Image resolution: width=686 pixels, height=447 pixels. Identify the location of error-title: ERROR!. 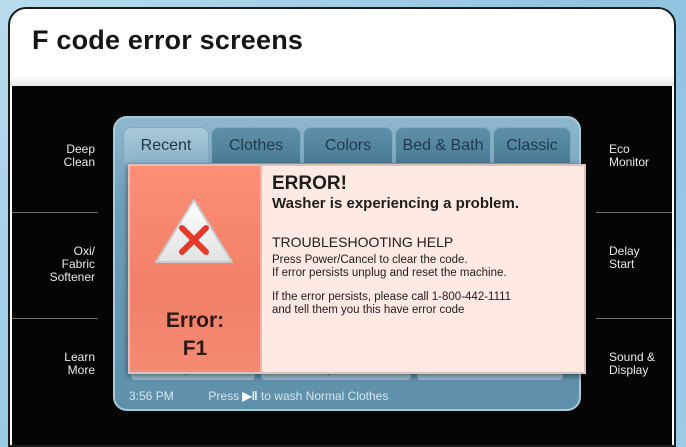
(309, 183).